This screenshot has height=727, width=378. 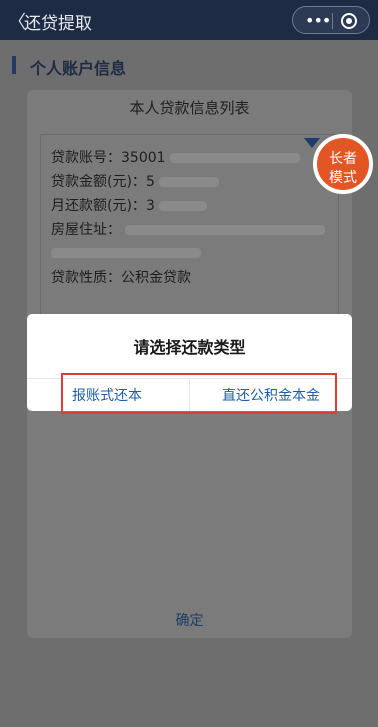 What do you see at coordinates (156, 278) in the screenshot?
I see `loan-type-value: 公积金贷款` at bounding box center [156, 278].